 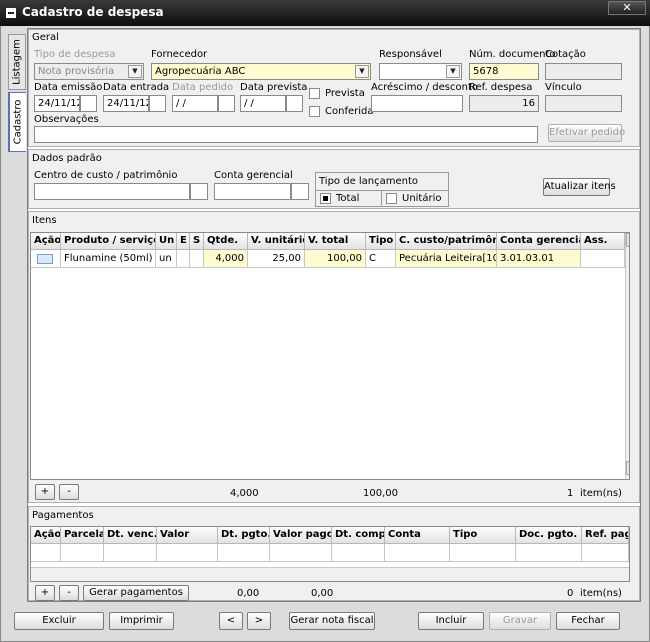 I want to click on data-emissao-input: 24/11/12, so click(x=57, y=103).